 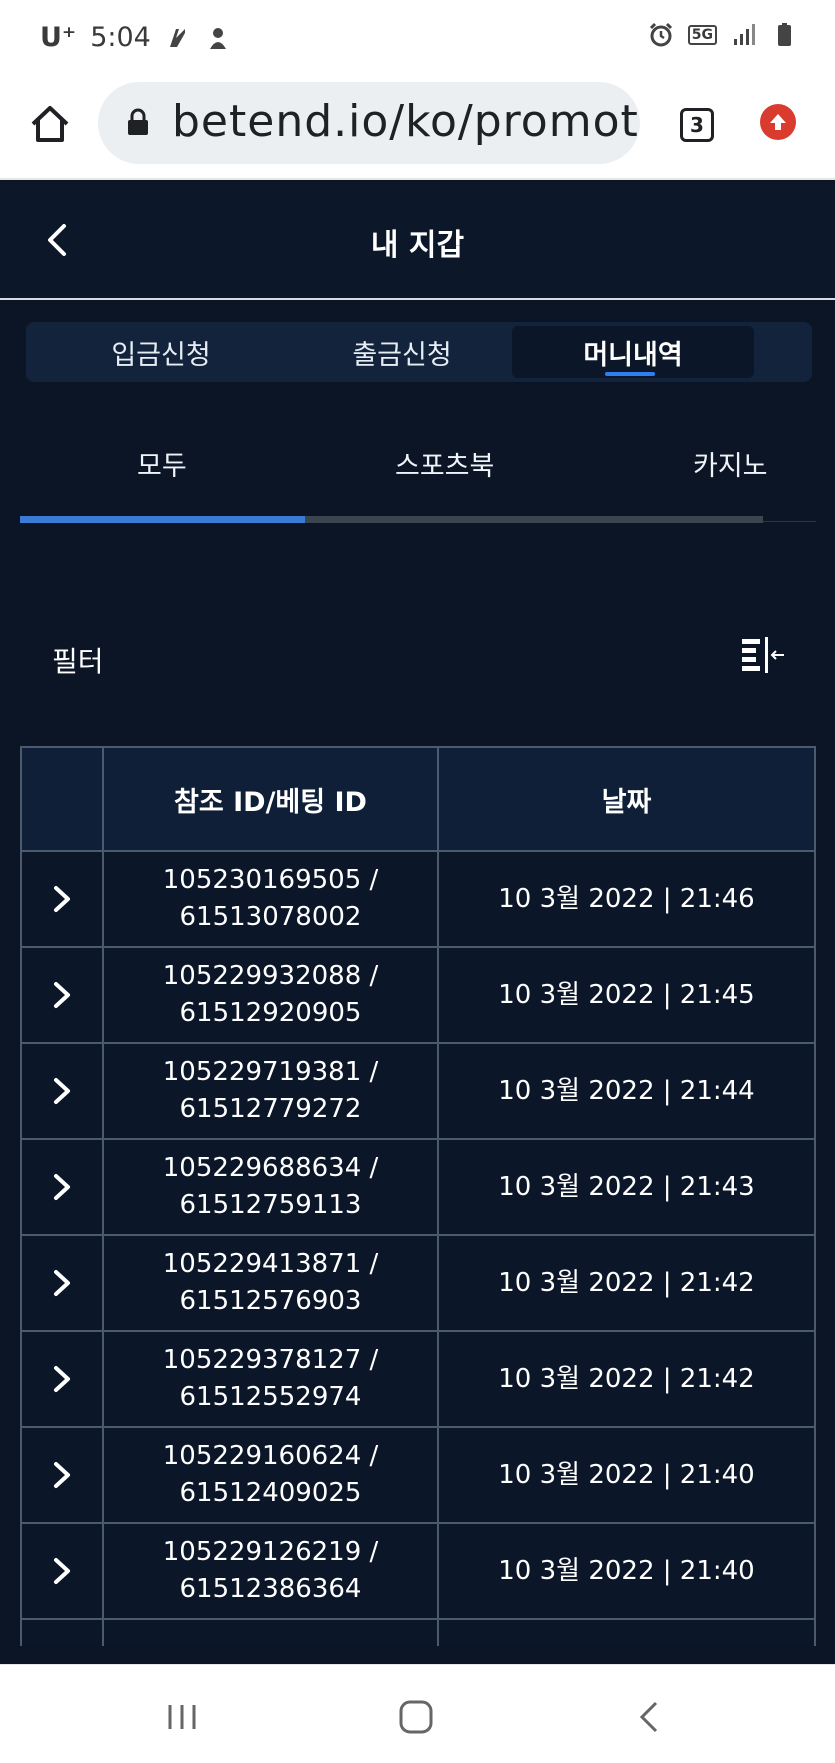 I want to click on bet-id: 61512409025, so click(x=270, y=1493).